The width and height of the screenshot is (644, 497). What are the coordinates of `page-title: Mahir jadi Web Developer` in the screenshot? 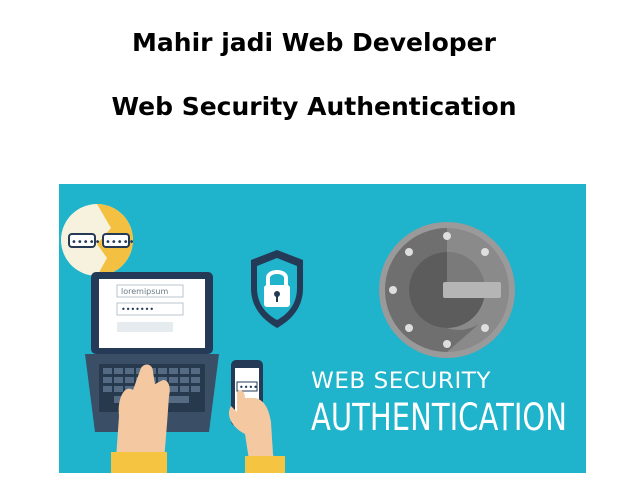 It's located at (314, 42).